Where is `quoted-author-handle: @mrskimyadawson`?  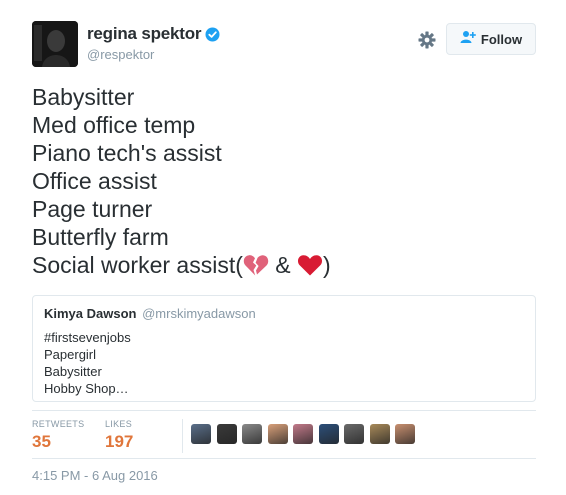
quoted-author-handle: @mrskimyadawson is located at coordinates (199, 313).